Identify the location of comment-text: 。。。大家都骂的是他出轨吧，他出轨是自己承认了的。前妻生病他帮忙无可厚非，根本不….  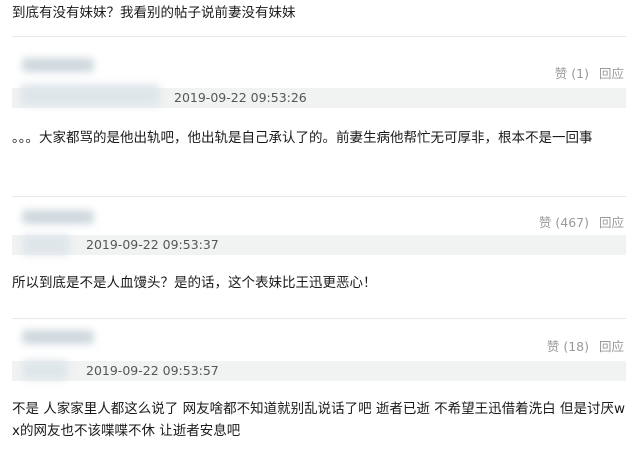
(302, 138).